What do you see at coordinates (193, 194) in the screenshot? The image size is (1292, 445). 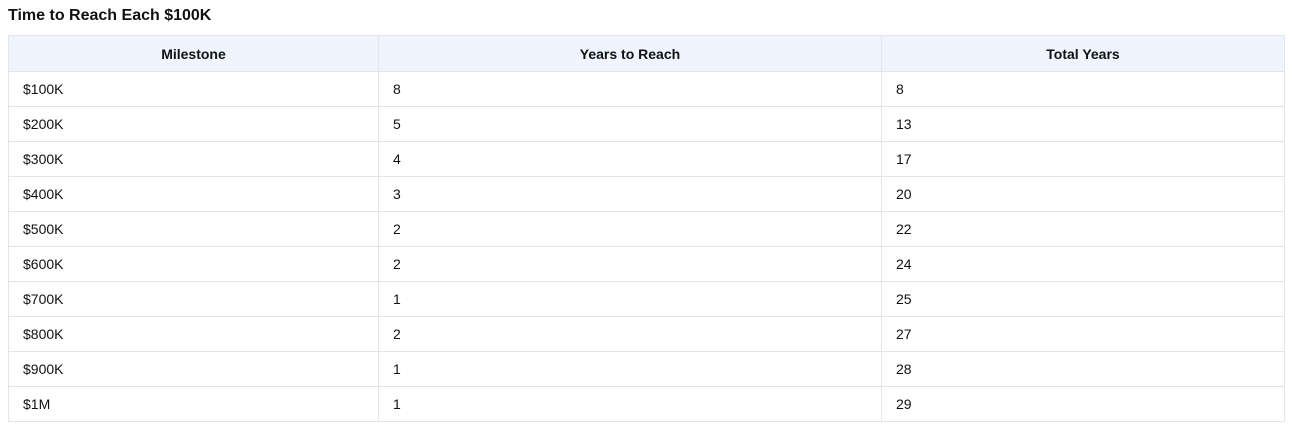 I see `cell-milestone: $400K` at bounding box center [193, 194].